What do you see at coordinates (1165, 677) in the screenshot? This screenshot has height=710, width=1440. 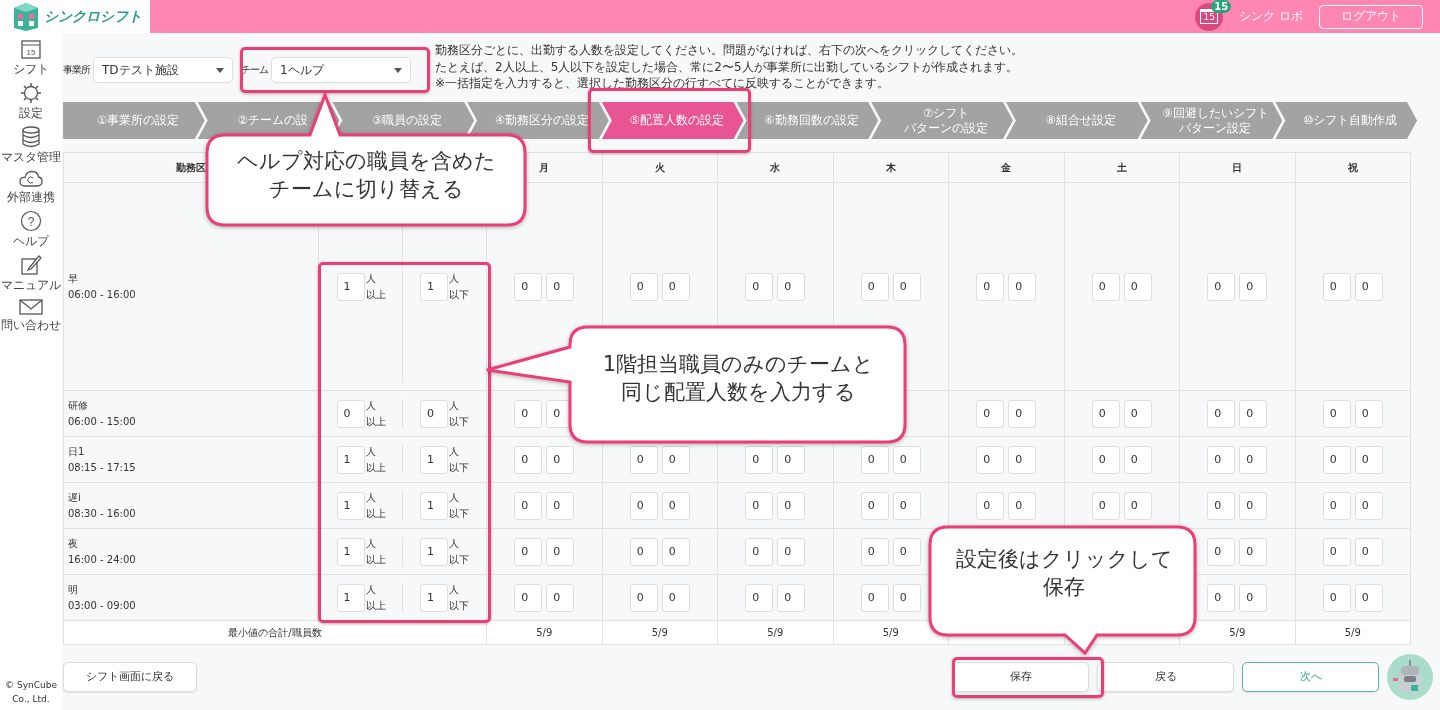 I see `back-button: 戻る` at bounding box center [1165, 677].